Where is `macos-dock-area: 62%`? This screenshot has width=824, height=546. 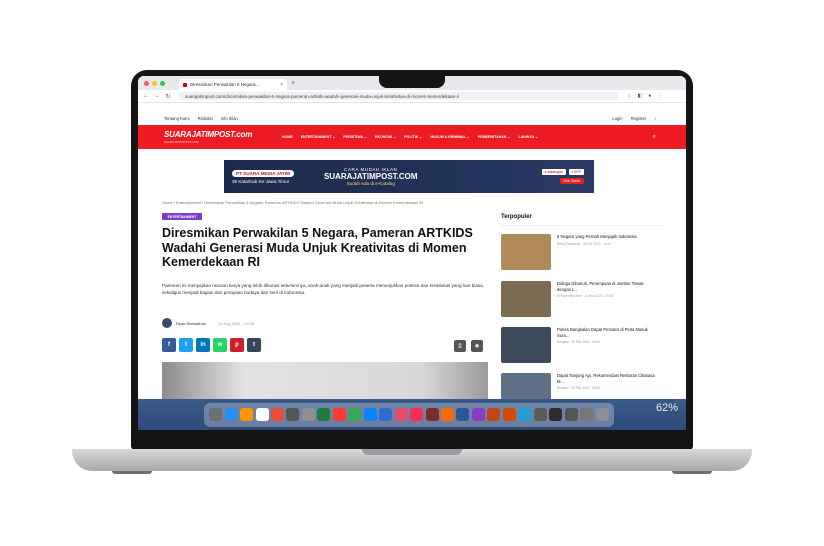
macos-dock-area: 62% is located at coordinates (412, 414).